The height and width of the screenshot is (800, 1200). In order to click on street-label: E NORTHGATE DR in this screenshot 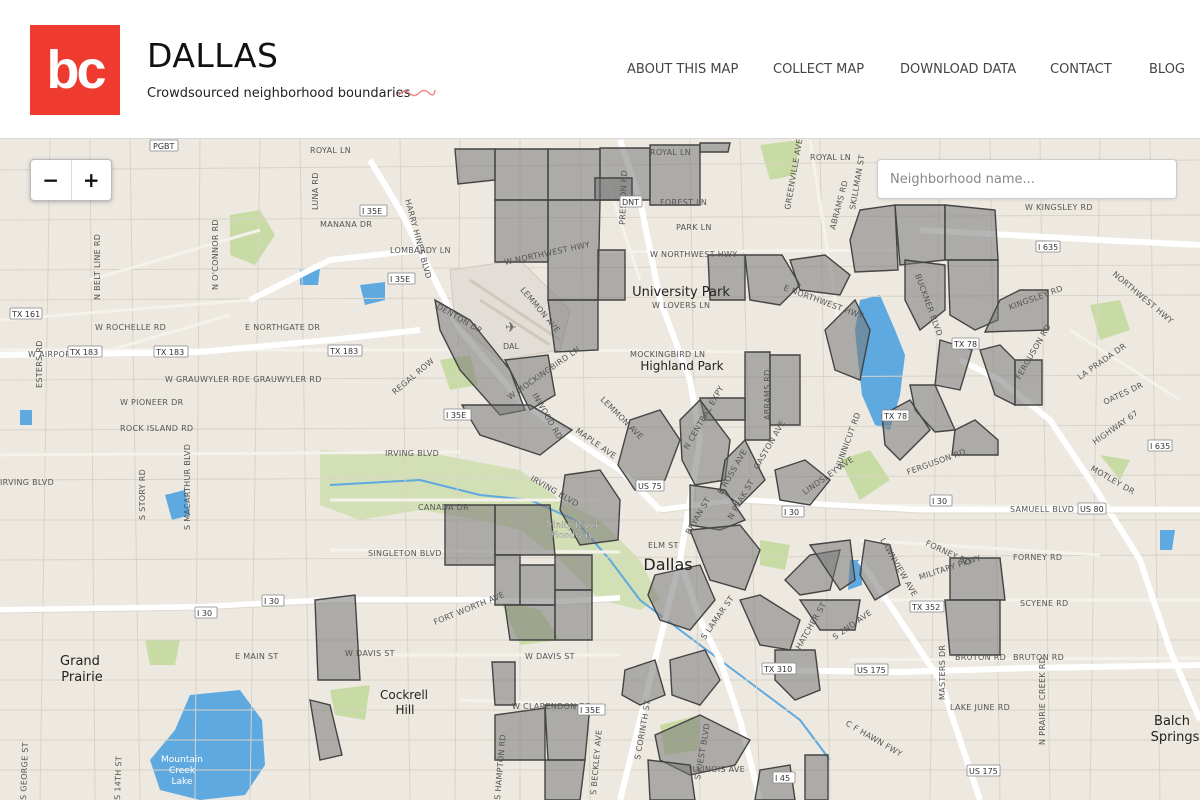, I will do `click(282, 327)`.